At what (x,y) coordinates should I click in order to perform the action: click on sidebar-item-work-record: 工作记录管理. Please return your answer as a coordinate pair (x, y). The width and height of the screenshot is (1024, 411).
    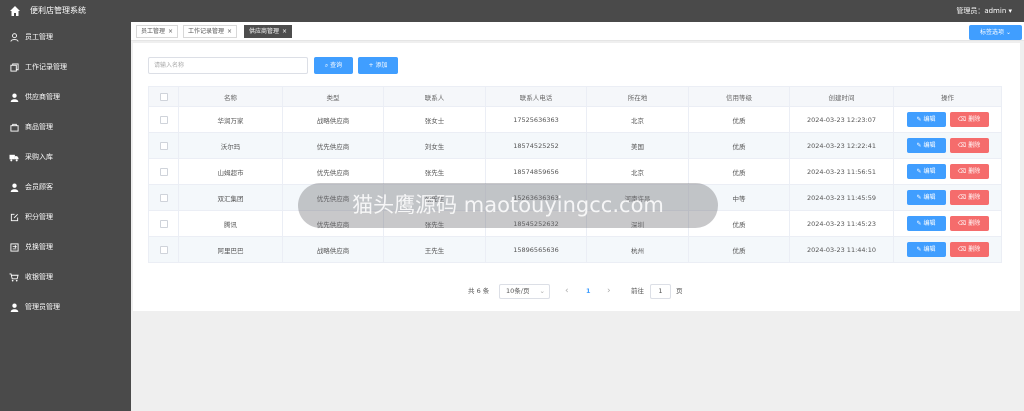
    Looking at the image, I should click on (65, 67).